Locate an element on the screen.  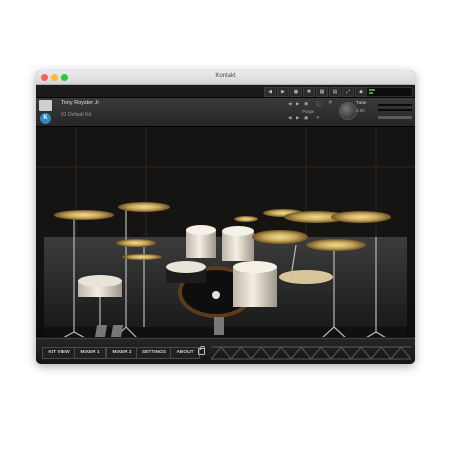
grid-icon: ▦ is located at coordinates (322, 92).